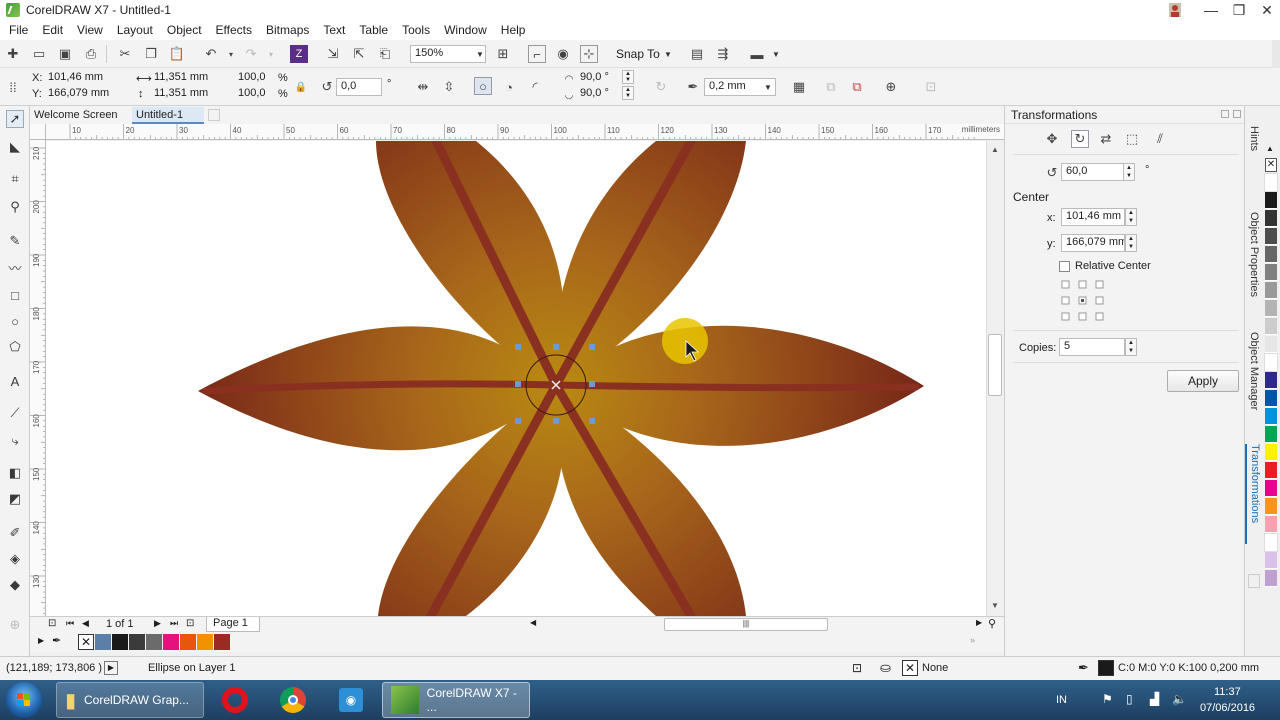  What do you see at coordinates (1227, 692) in the screenshot?
I see `clock-time: 11:37` at bounding box center [1227, 692].